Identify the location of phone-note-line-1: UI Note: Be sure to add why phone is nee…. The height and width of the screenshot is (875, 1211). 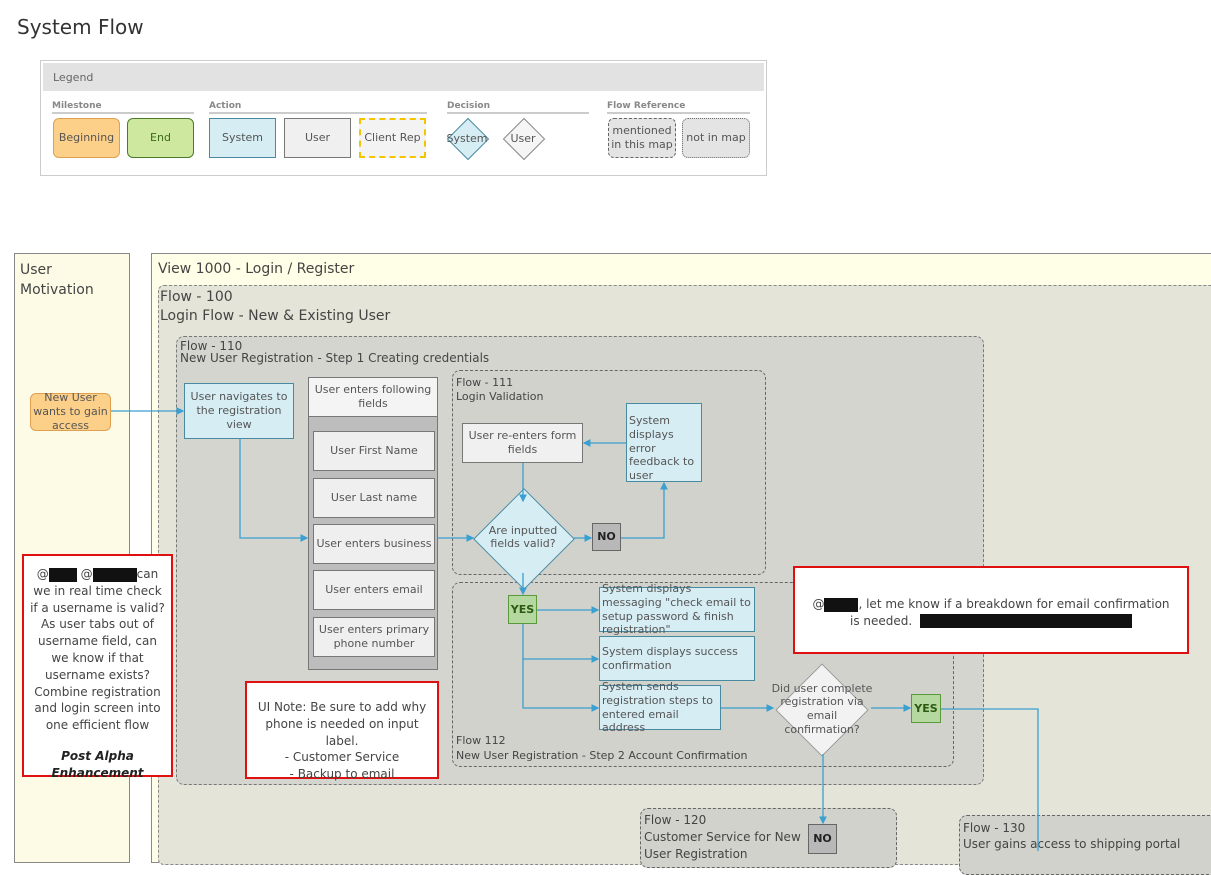
(342, 724).